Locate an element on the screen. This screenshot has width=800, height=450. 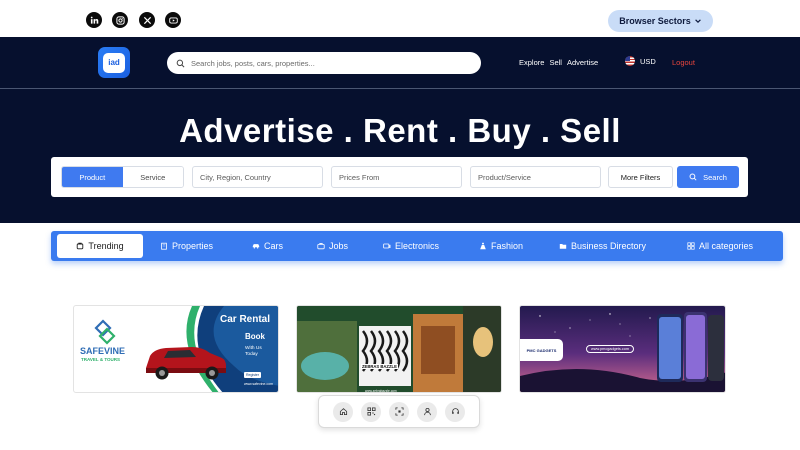
hero-headline: Advertise . Rent . Buy . Sell is located at coordinates (400, 130).